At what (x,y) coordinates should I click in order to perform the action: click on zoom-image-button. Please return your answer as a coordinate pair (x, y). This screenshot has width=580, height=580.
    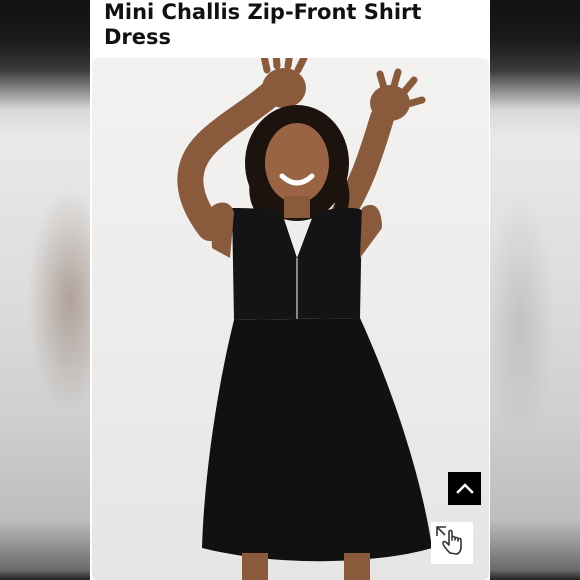
    Looking at the image, I should click on (452, 543).